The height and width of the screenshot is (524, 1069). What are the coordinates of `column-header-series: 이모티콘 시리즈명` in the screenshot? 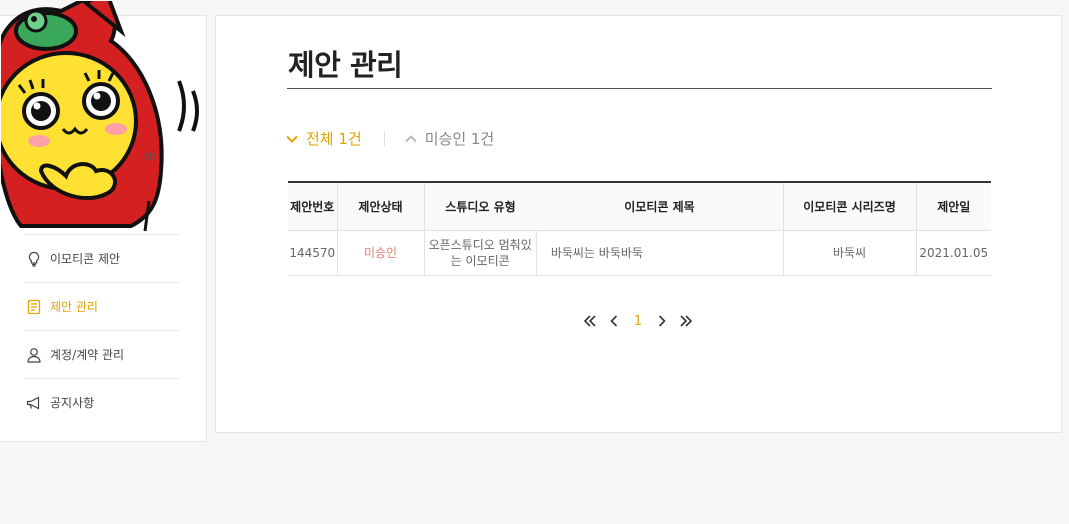 It's located at (849, 206).